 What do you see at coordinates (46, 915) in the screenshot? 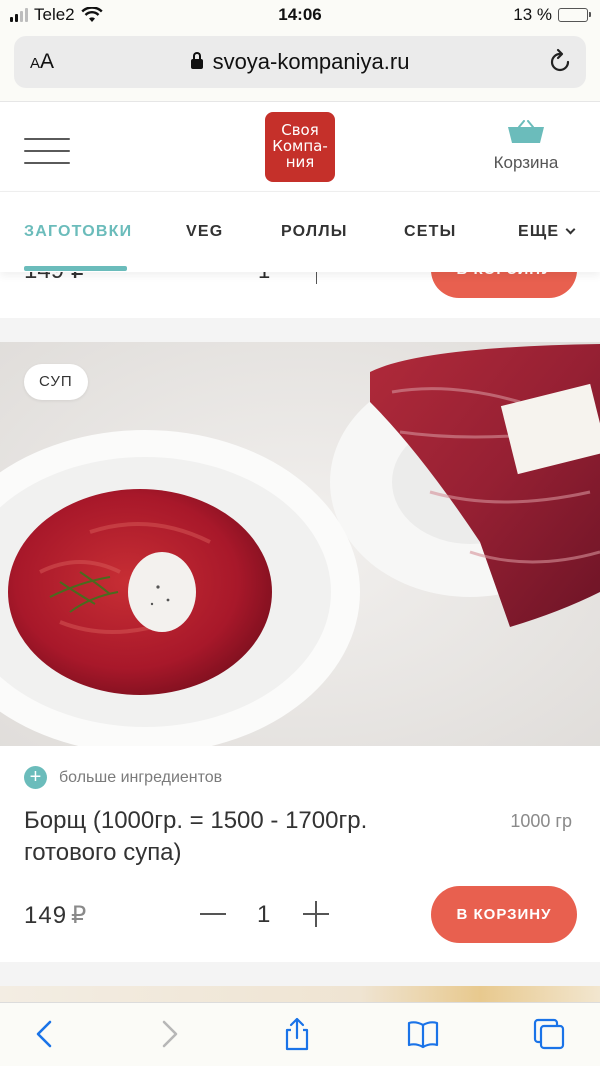
I see `price-value: 149` at bounding box center [46, 915].